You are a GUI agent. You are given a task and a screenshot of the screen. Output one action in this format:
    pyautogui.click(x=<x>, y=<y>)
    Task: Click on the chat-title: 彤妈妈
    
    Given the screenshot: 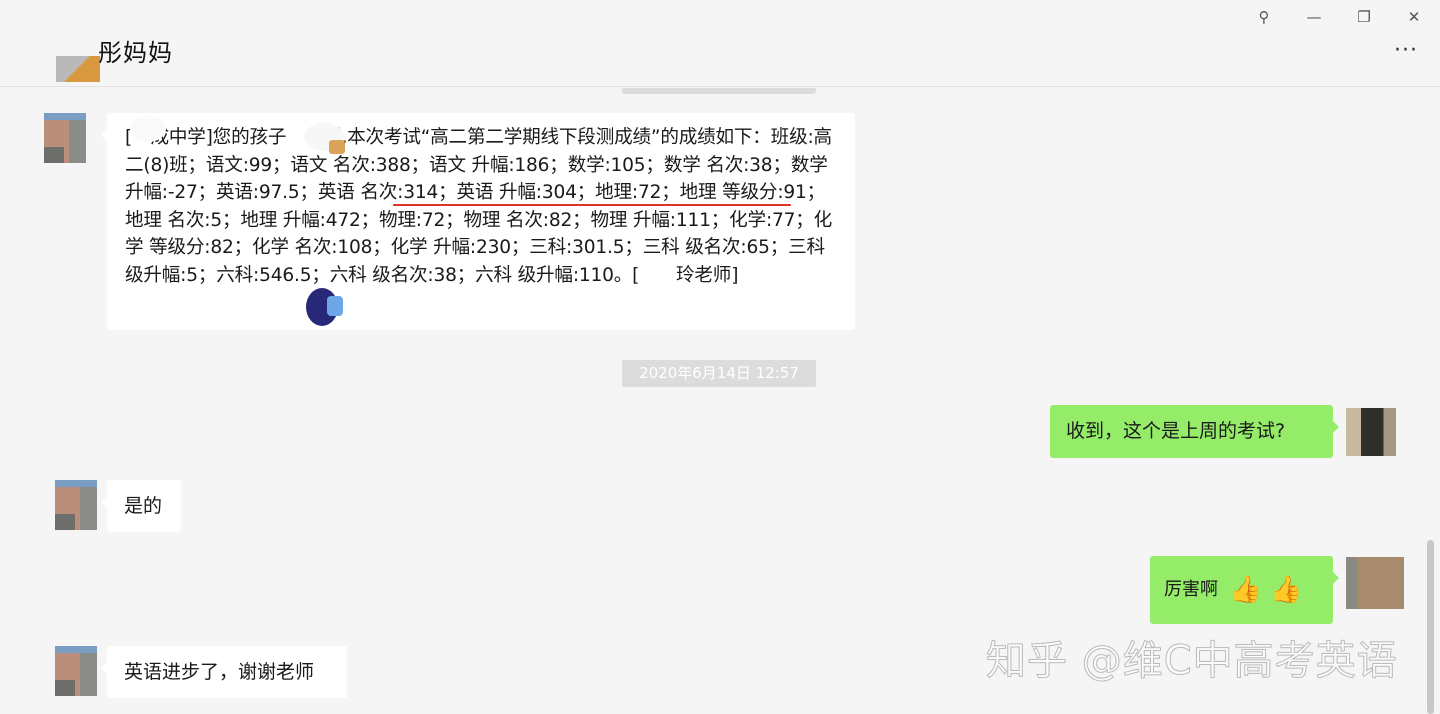 What is the action you would take?
    pyautogui.click(x=135, y=53)
    